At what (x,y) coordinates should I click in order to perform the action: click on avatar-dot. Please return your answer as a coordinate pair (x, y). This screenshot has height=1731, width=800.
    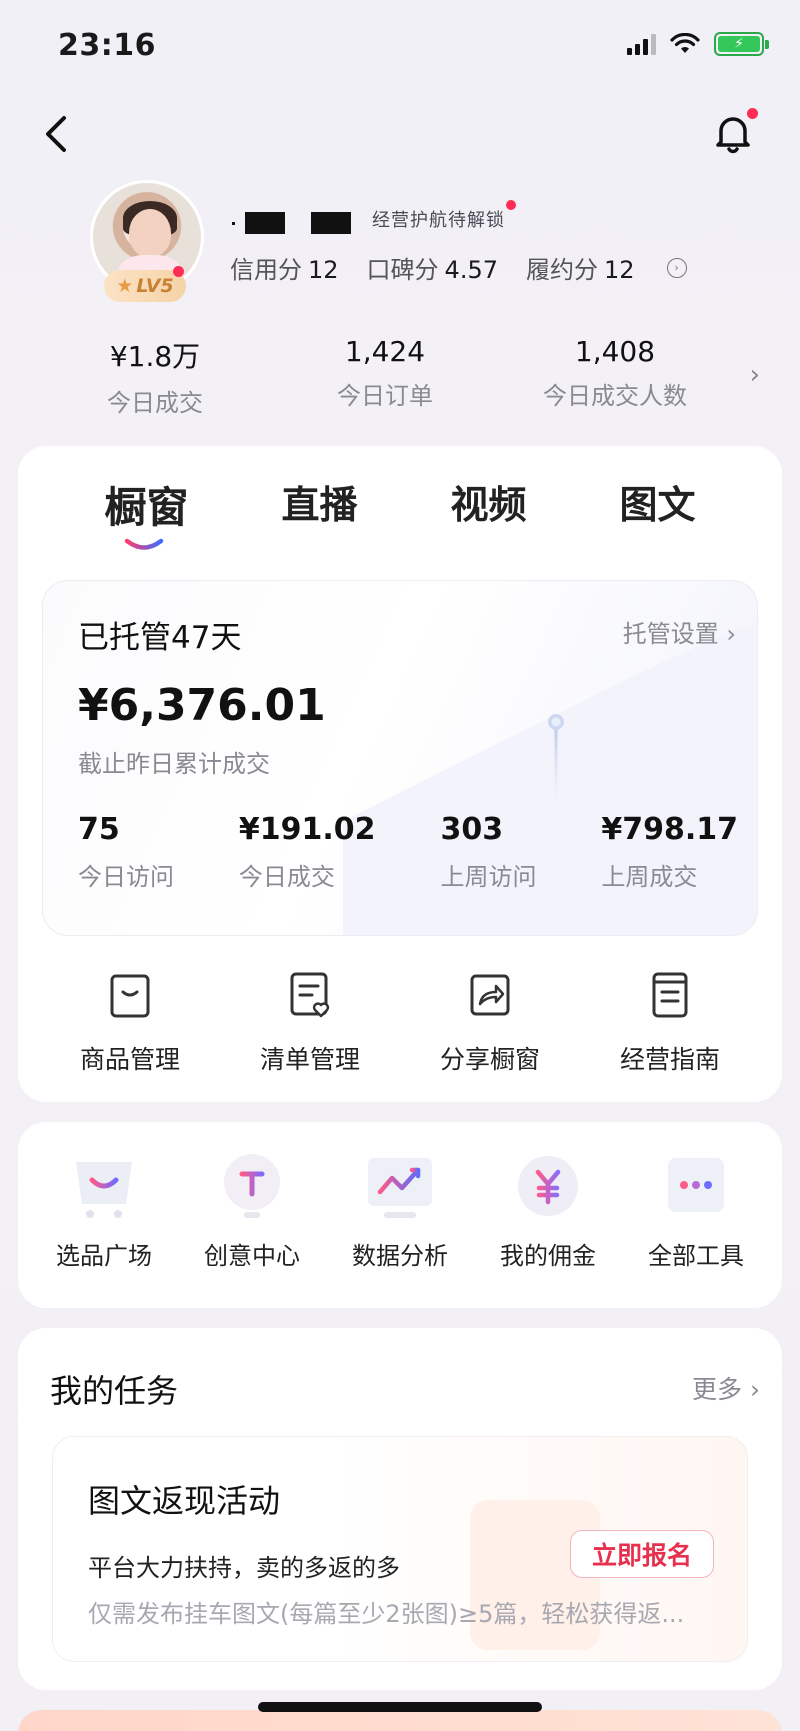
    Looking at the image, I should click on (178, 271).